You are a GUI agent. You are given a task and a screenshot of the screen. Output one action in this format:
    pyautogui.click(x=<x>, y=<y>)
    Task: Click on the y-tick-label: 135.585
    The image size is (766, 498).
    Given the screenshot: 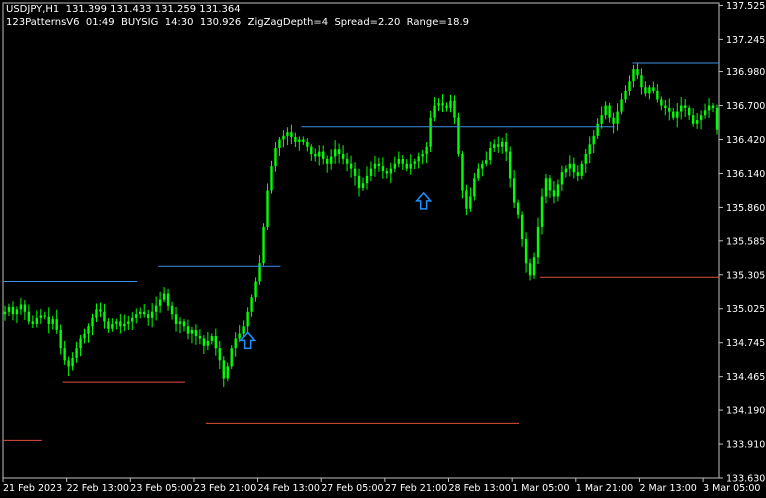 What is the action you would take?
    pyautogui.click(x=745, y=241)
    